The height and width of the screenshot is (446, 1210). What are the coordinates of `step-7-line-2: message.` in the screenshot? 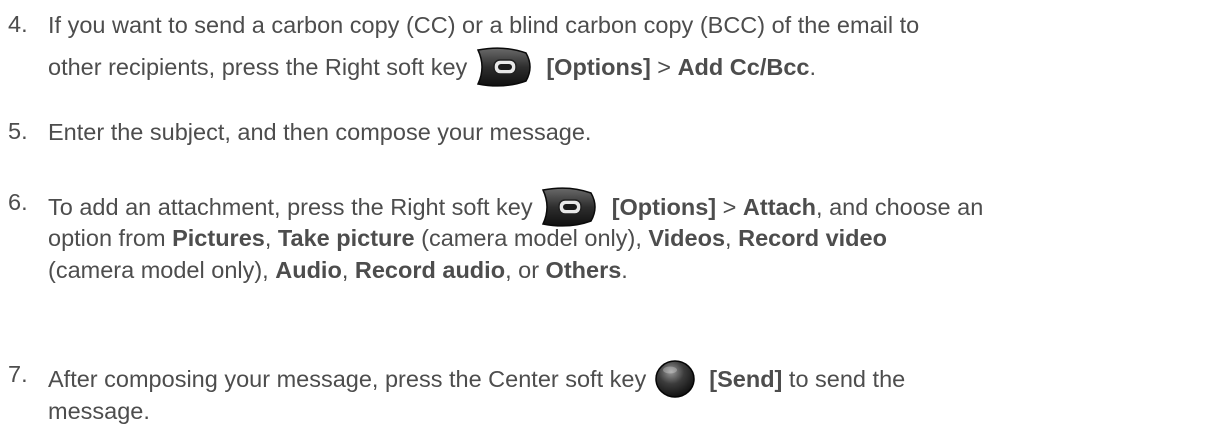 It's located at (99, 411).